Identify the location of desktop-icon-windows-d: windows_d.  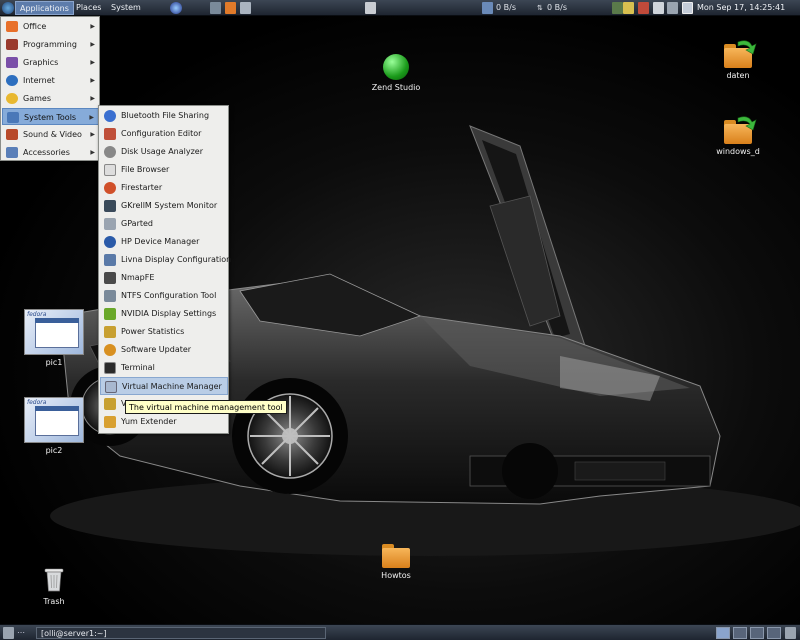
(738, 136).